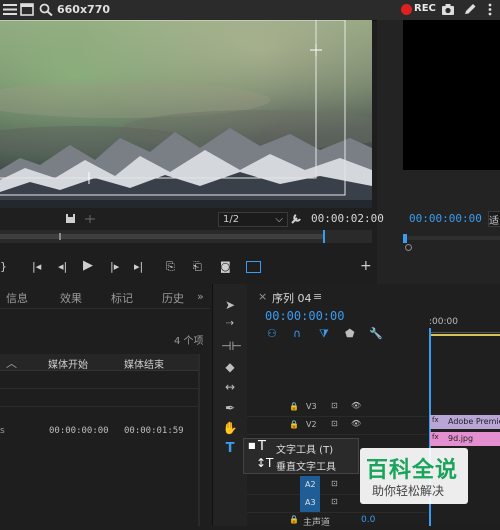 This screenshot has height=530, width=500. Describe the element at coordinates (186, 236) in the screenshot. I see `program-time-ruler` at that location.